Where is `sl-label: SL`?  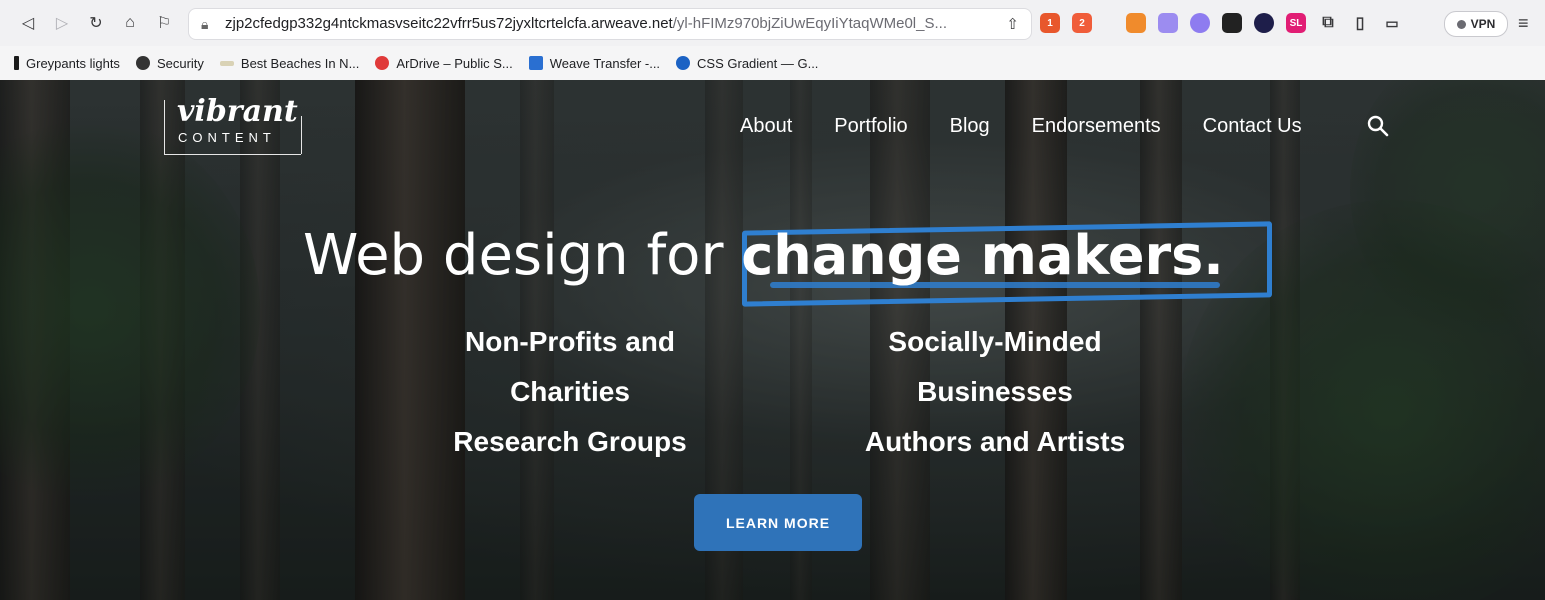 sl-label: SL is located at coordinates (1296, 23).